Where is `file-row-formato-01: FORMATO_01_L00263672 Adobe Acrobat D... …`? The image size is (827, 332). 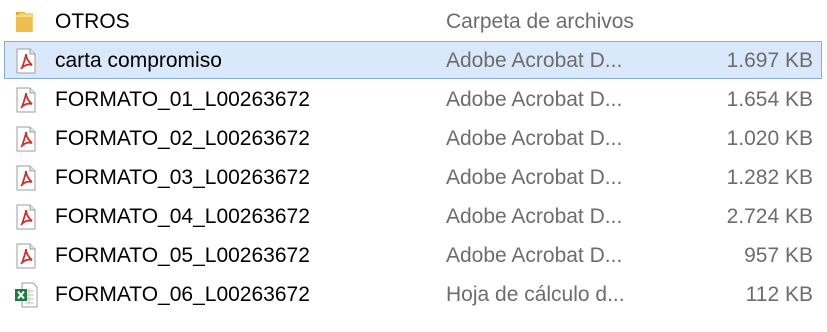 file-row-formato-01: FORMATO_01_L00263672 Adobe Acrobat D... … is located at coordinates (413, 99).